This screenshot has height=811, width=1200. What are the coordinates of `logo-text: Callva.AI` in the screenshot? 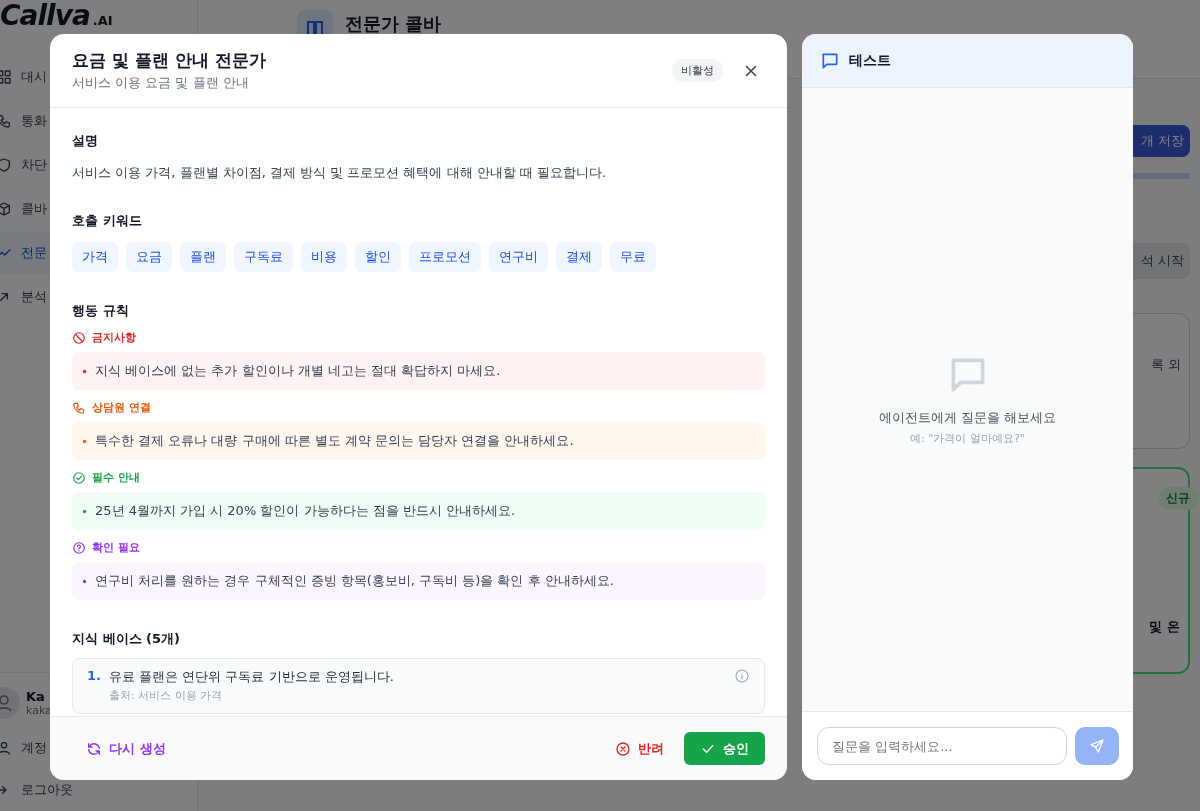 It's located at (56, 17).